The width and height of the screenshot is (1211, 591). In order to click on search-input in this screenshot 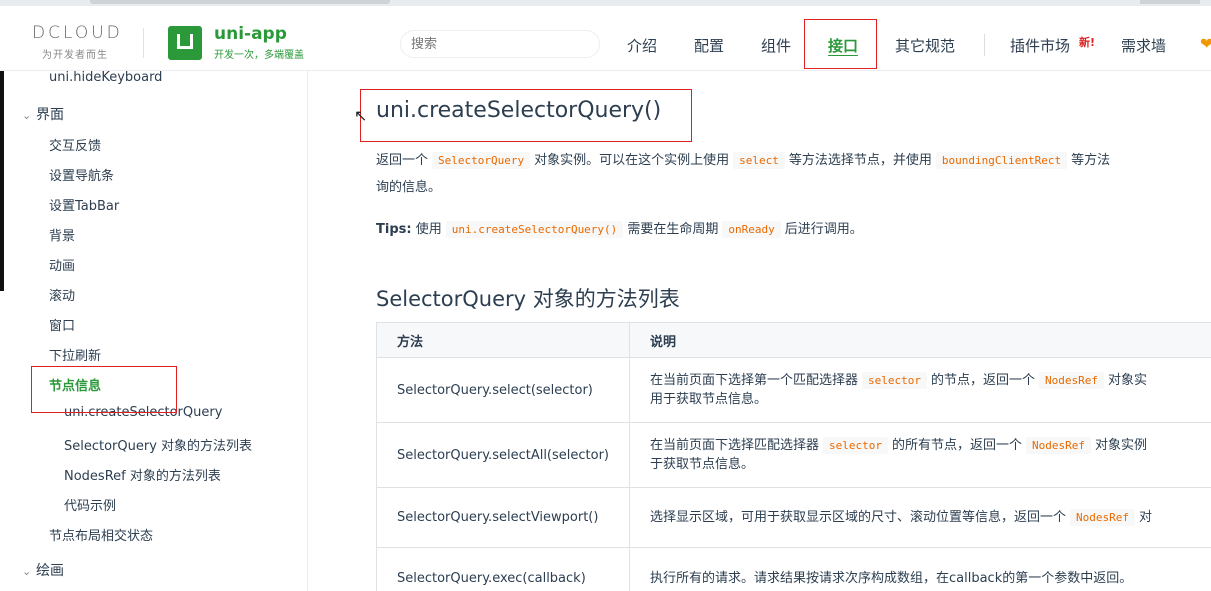, I will do `click(500, 44)`.